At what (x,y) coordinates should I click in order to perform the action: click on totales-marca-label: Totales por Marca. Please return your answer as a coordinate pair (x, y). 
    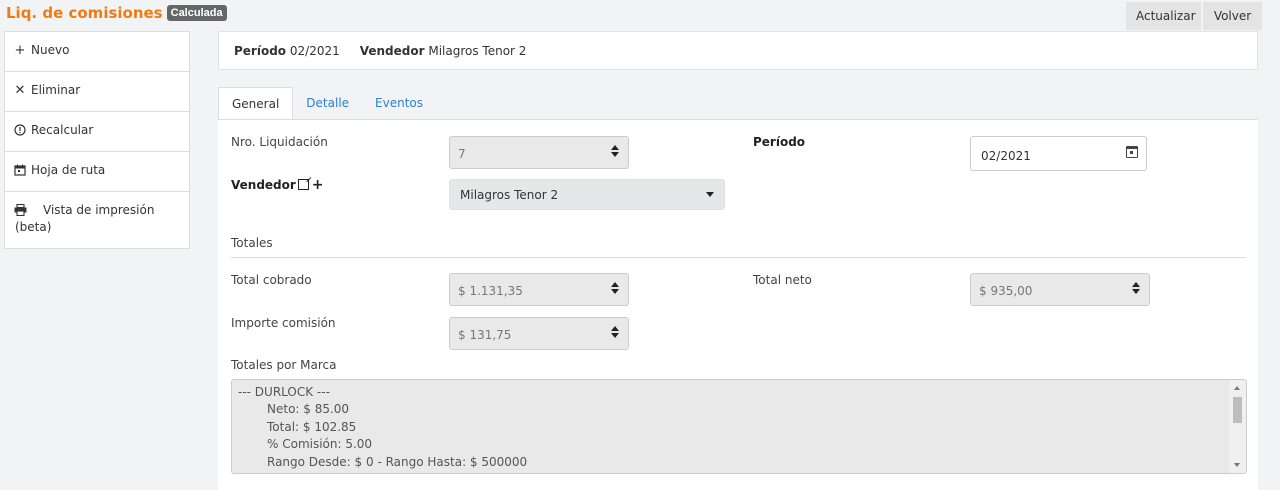
    Looking at the image, I should click on (284, 365).